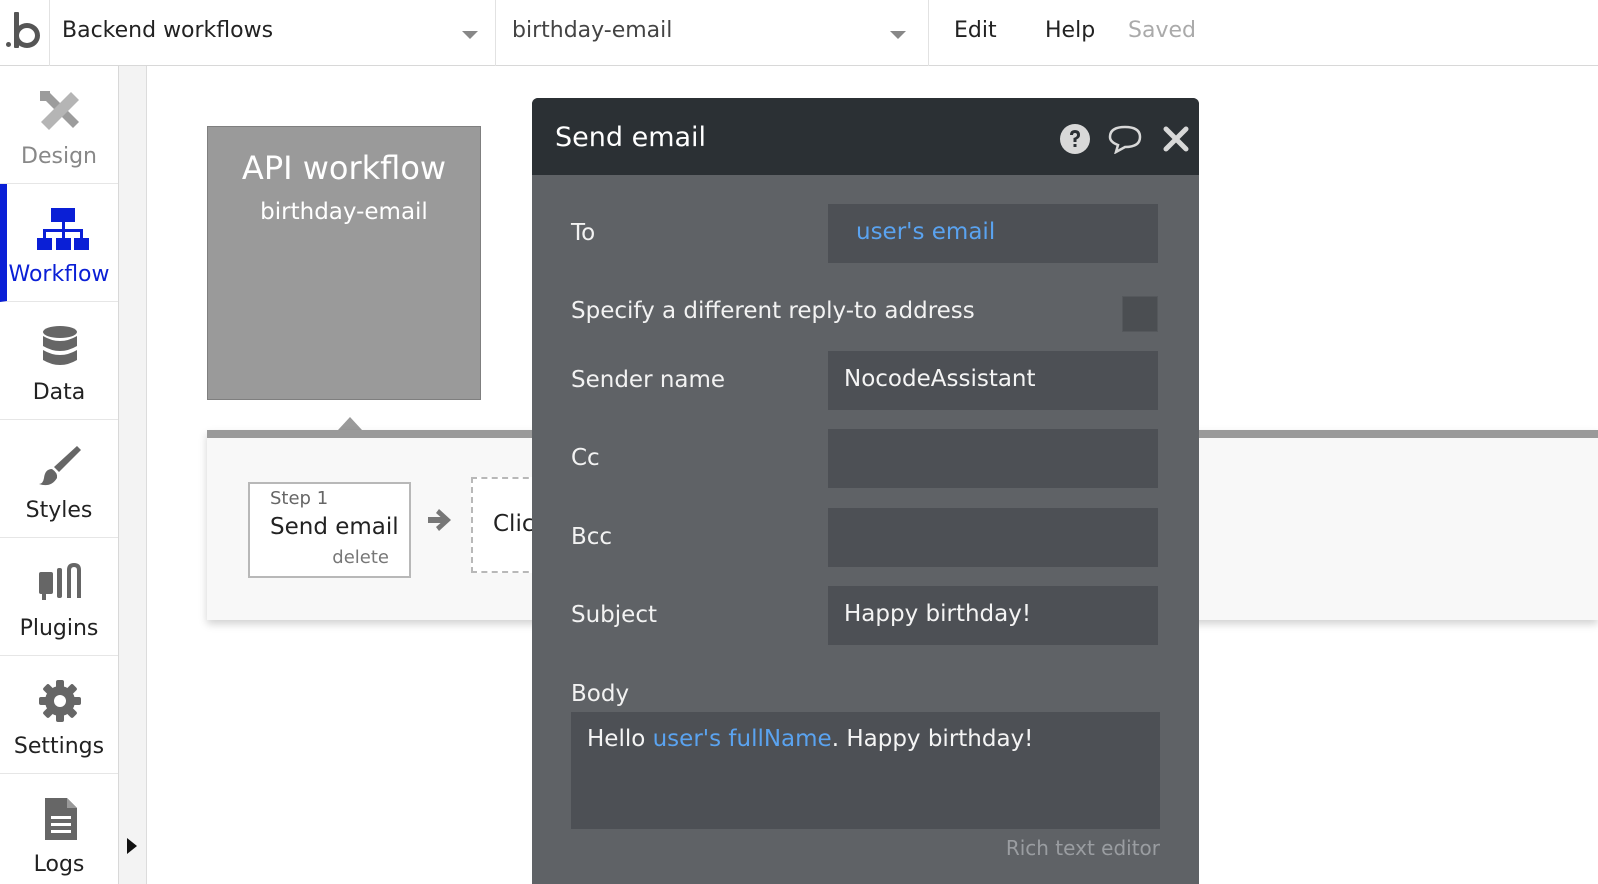 The width and height of the screenshot is (1598, 884). Describe the element at coordinates (63, 229) in the screenshot. I see `workflow-icon` at that location.